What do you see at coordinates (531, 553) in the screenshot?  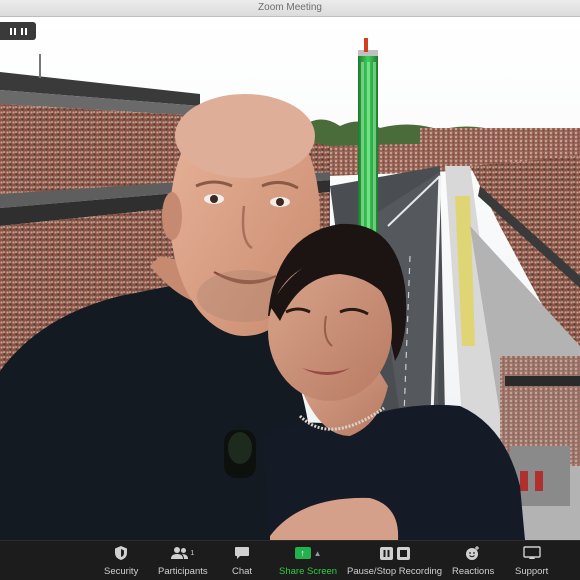 I see `support-icon` at bounding box center [531, 553].